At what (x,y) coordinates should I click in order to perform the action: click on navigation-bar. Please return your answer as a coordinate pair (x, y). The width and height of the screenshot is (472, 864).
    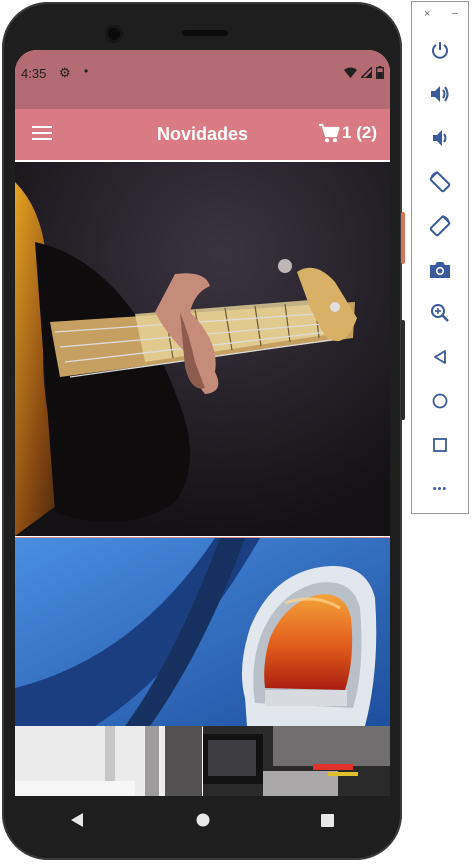
    Looking at the image, I should click on (202, 820).